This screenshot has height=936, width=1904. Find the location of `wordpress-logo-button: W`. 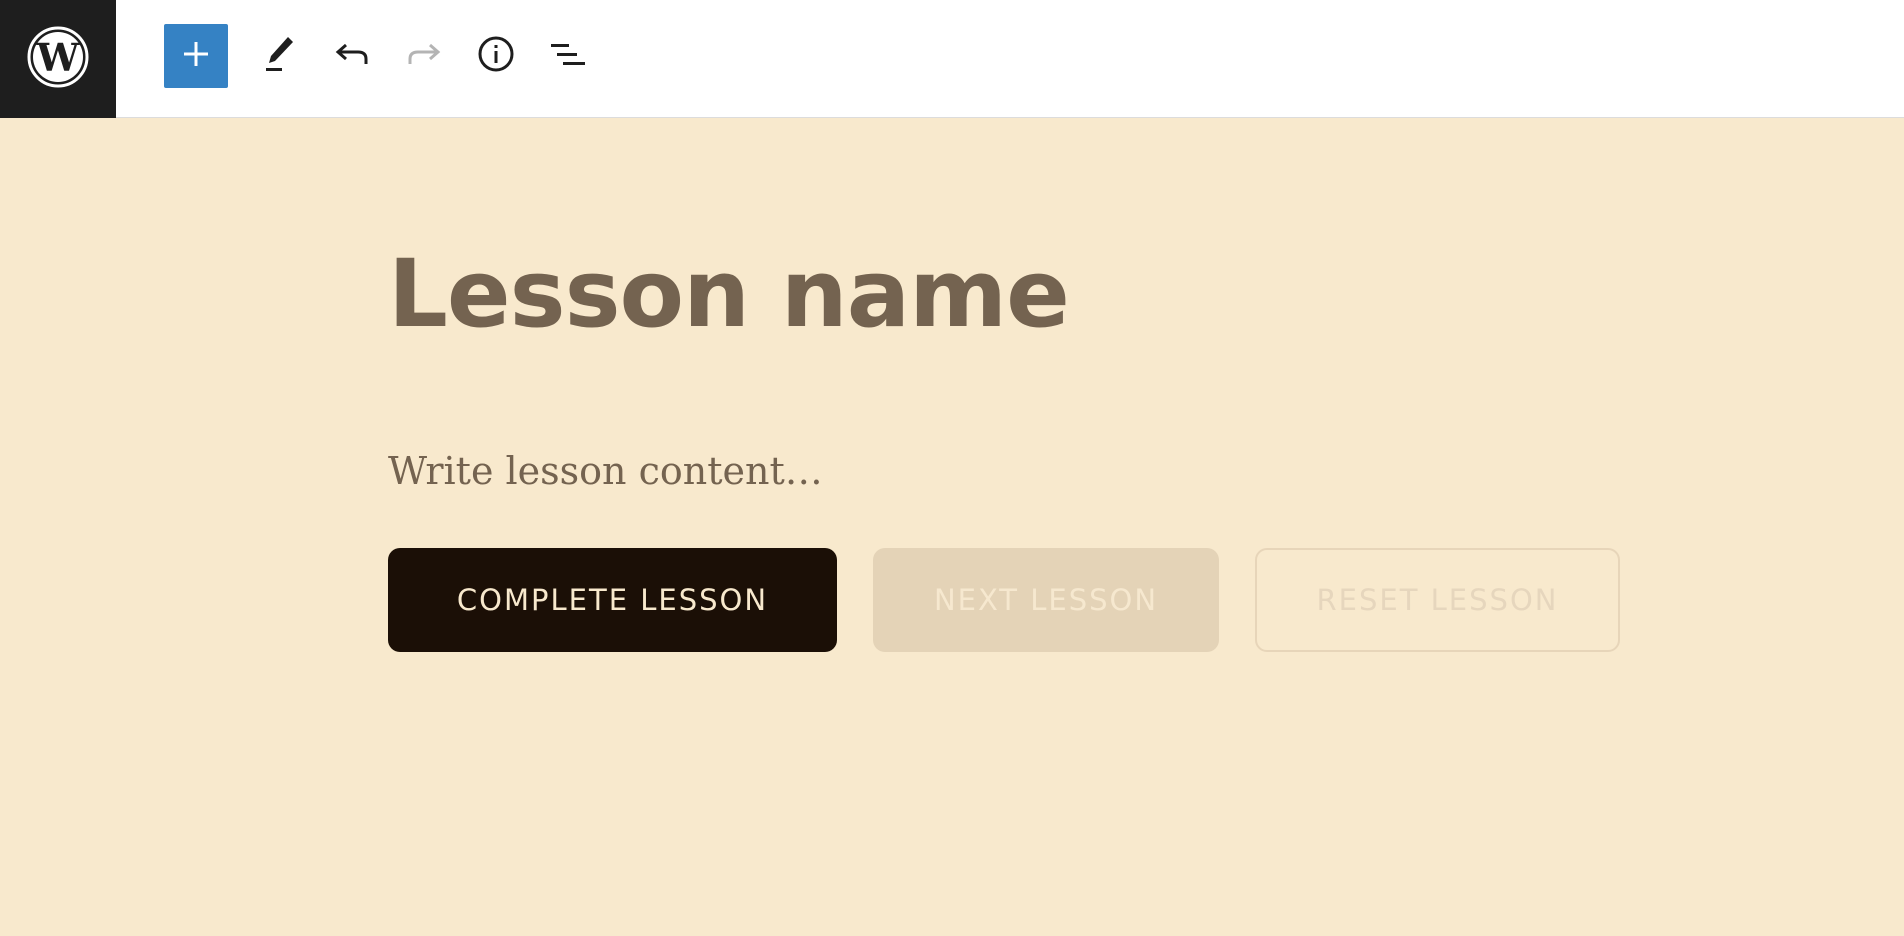

wordpress-logo-button: W is located at coordinates (58, 59).